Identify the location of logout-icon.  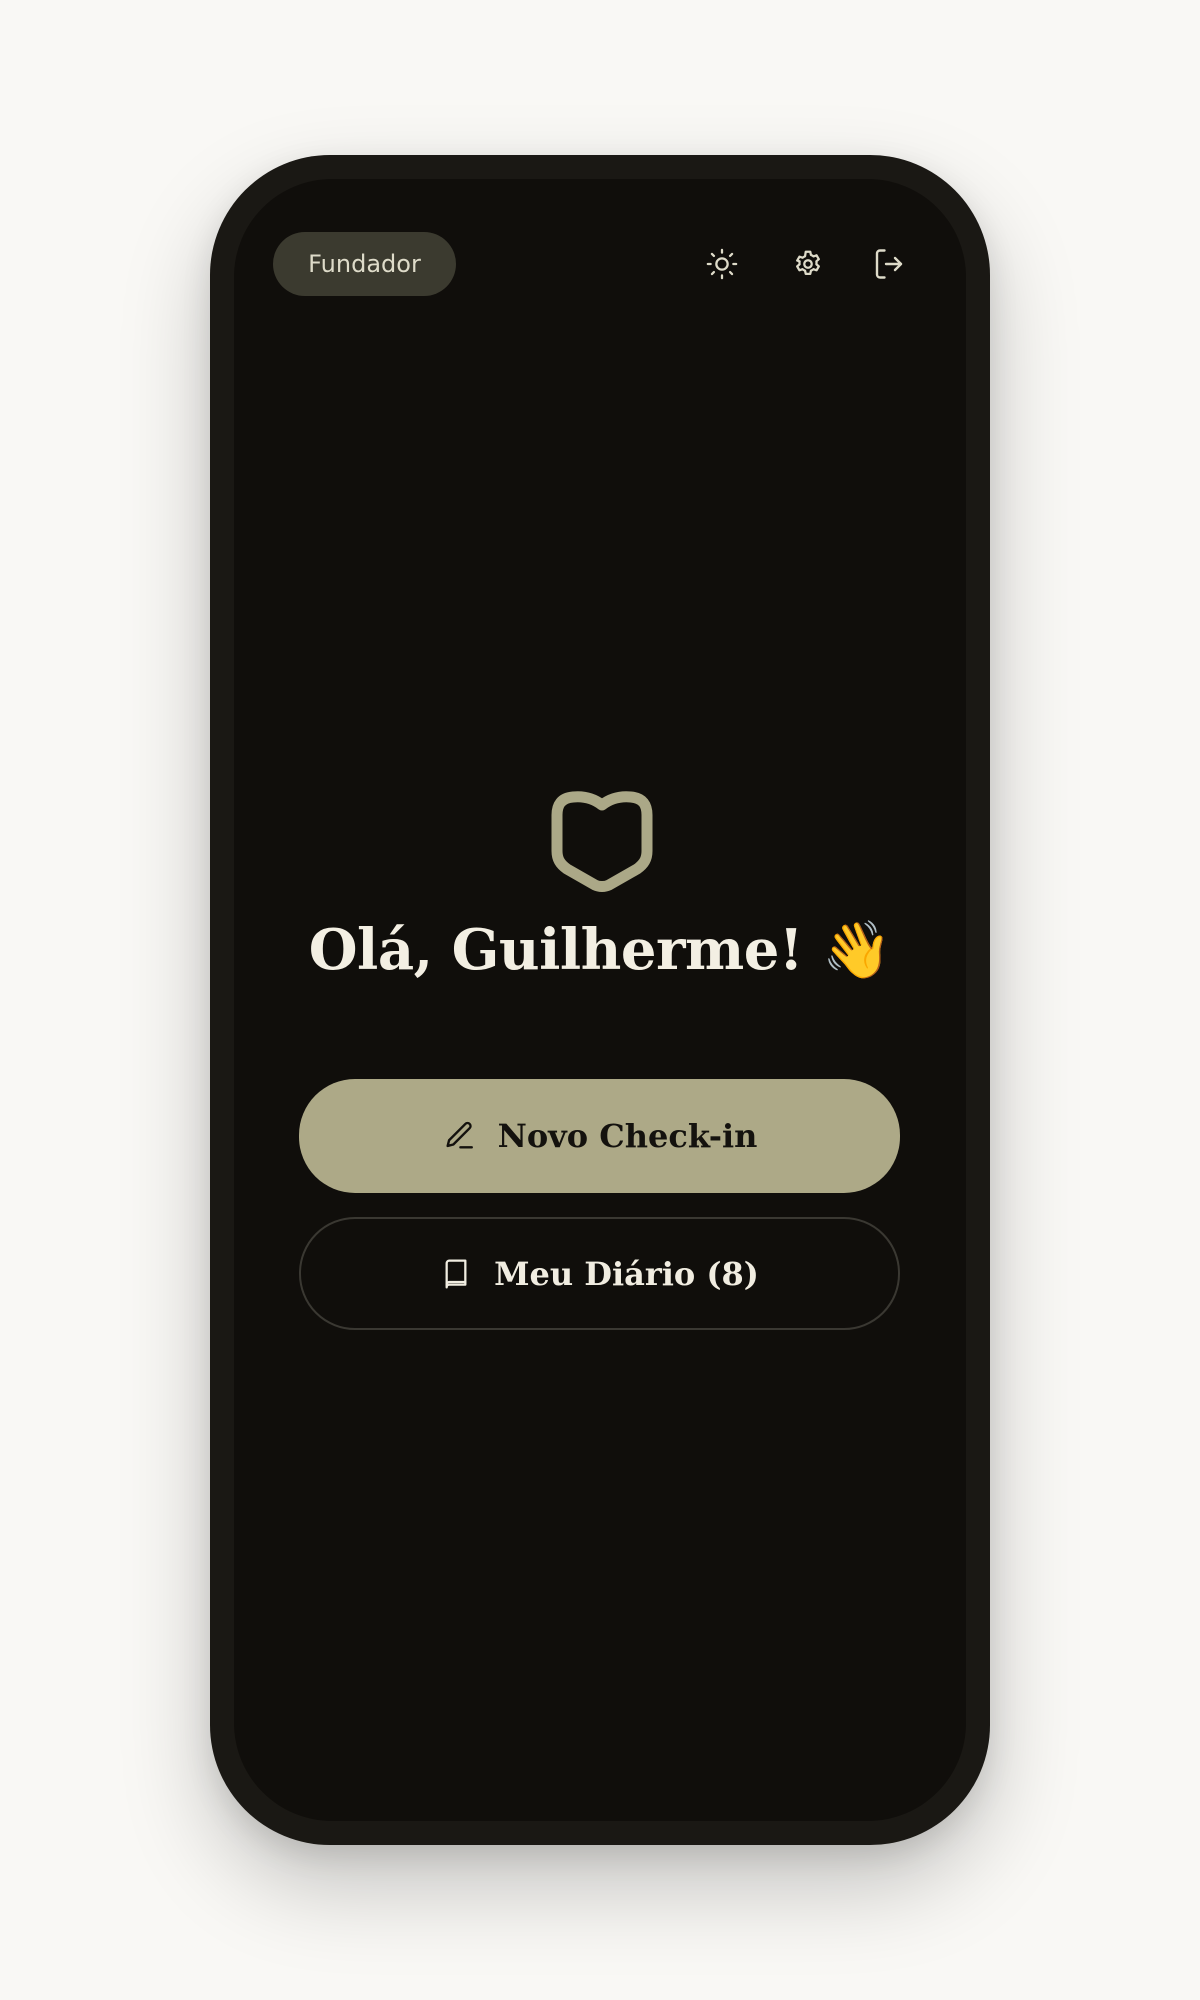
(889, 264).